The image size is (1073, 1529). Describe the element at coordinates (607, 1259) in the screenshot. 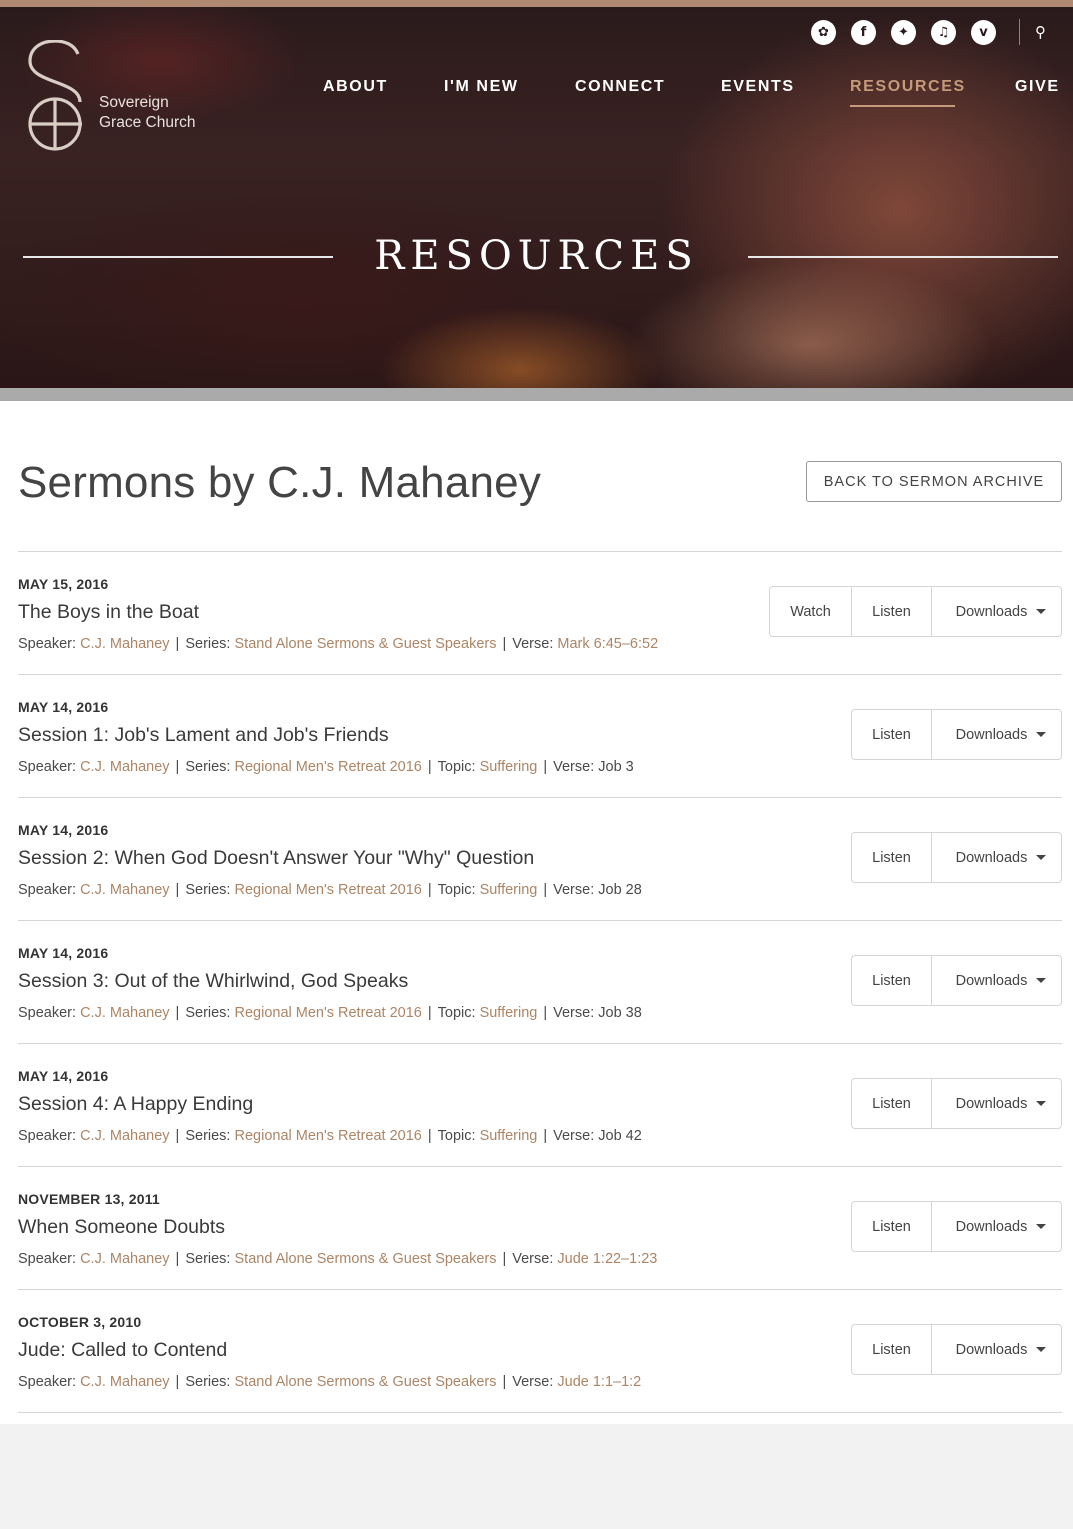

I see `verse-link: Jude 1:22–1:23` at that location.